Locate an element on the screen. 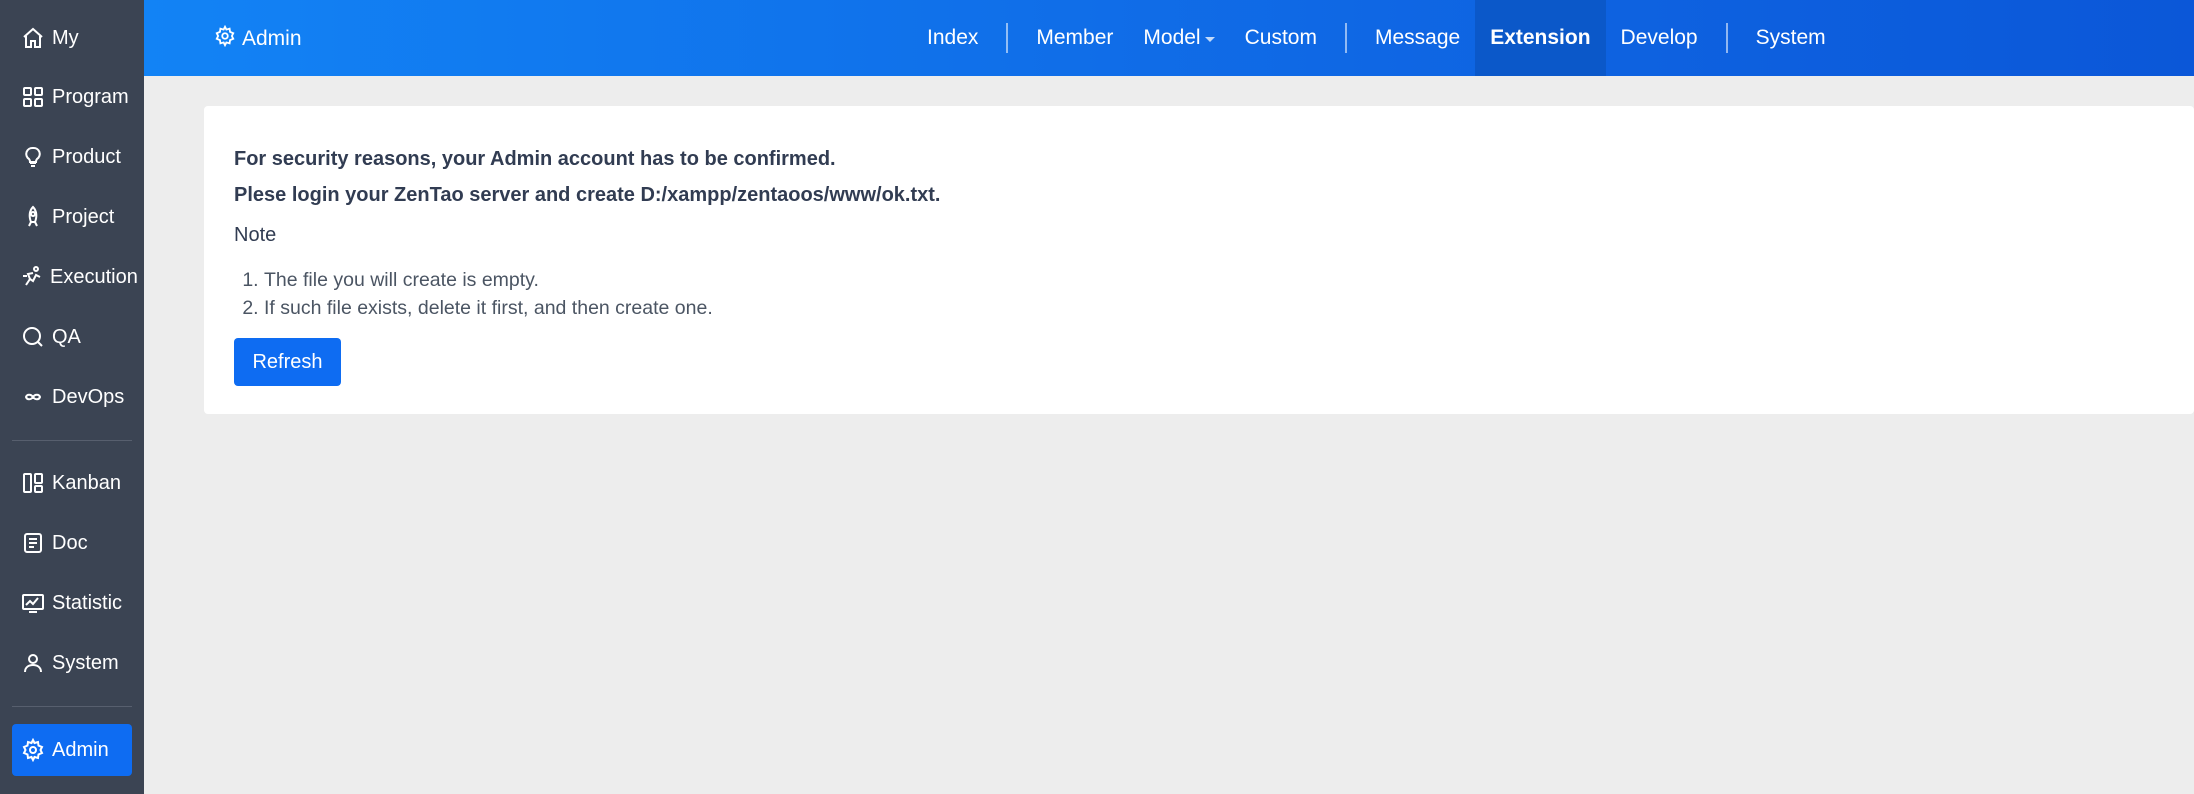  sidebar-item-label: Statistic is located at coordinates (87, 602).